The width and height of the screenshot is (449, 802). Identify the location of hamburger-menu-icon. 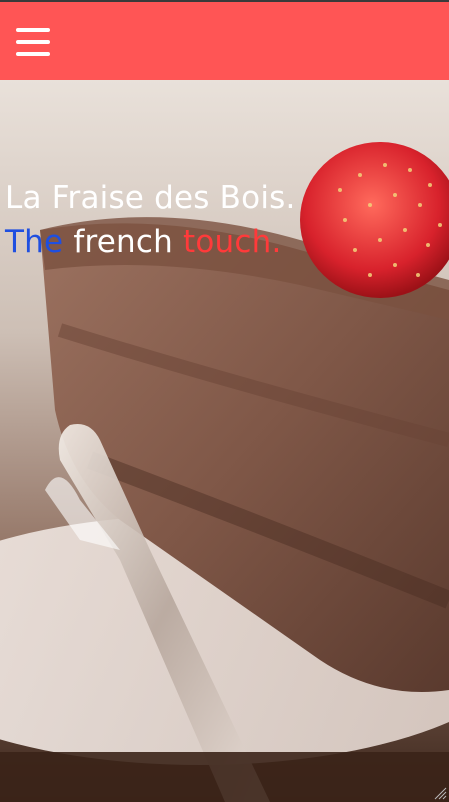
(33, 42).